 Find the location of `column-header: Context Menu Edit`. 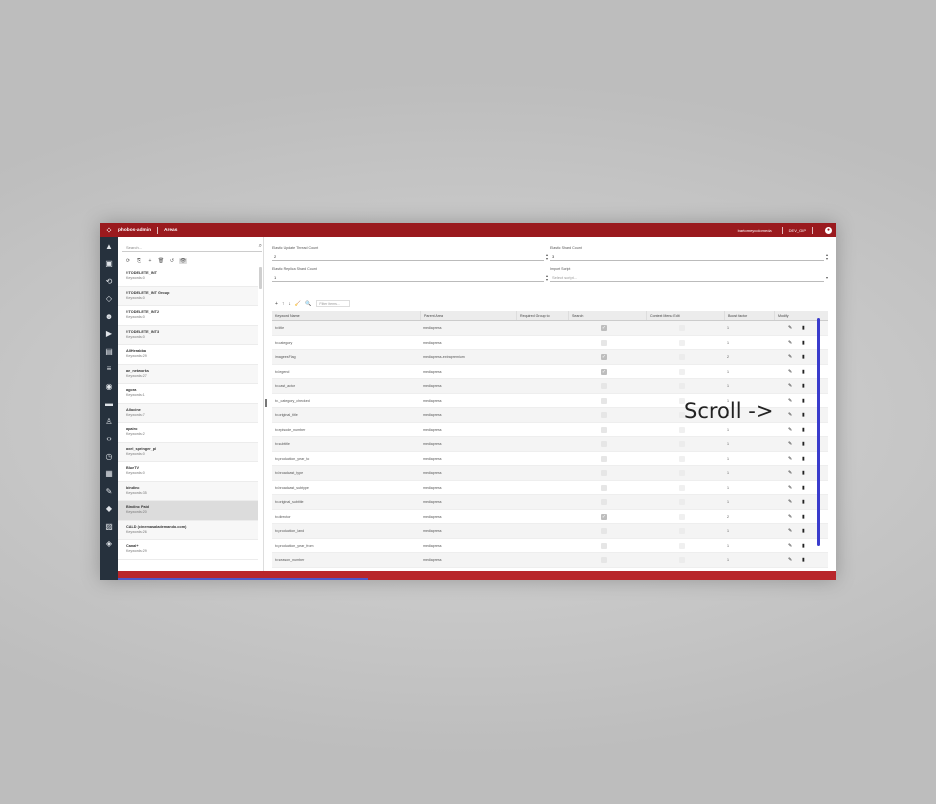

column-header: Context Menu Edit is located at coordinates (685, 315).